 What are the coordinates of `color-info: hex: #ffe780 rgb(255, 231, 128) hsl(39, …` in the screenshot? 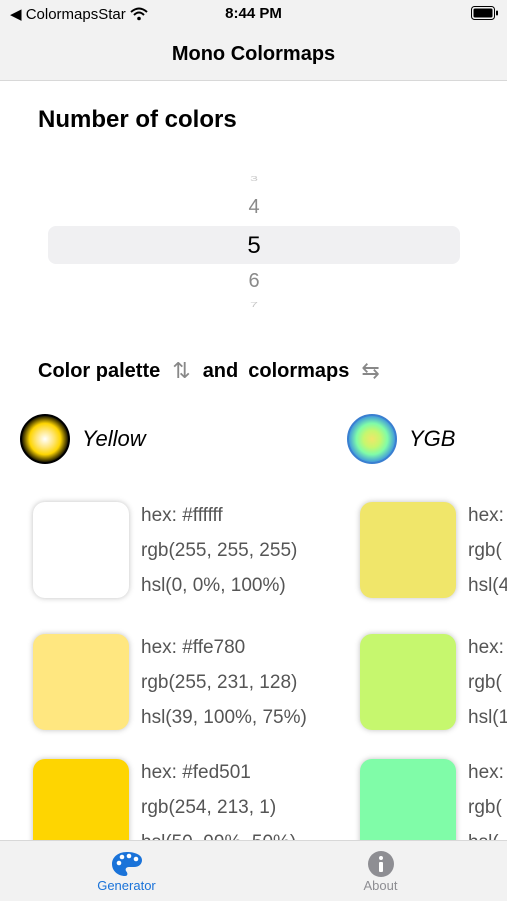 It's located at (224, 682).